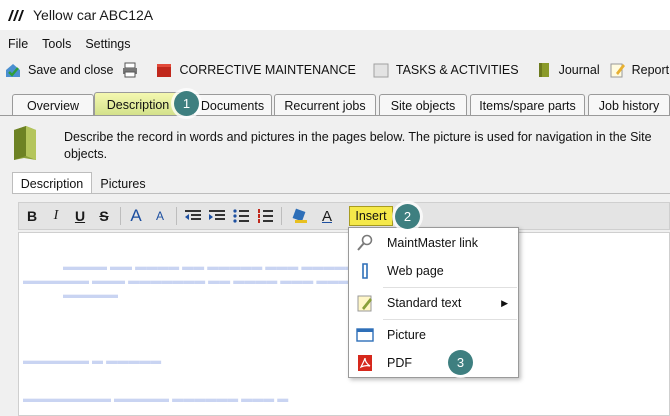  I want to click on journal-book-icon, so click(543, 70).